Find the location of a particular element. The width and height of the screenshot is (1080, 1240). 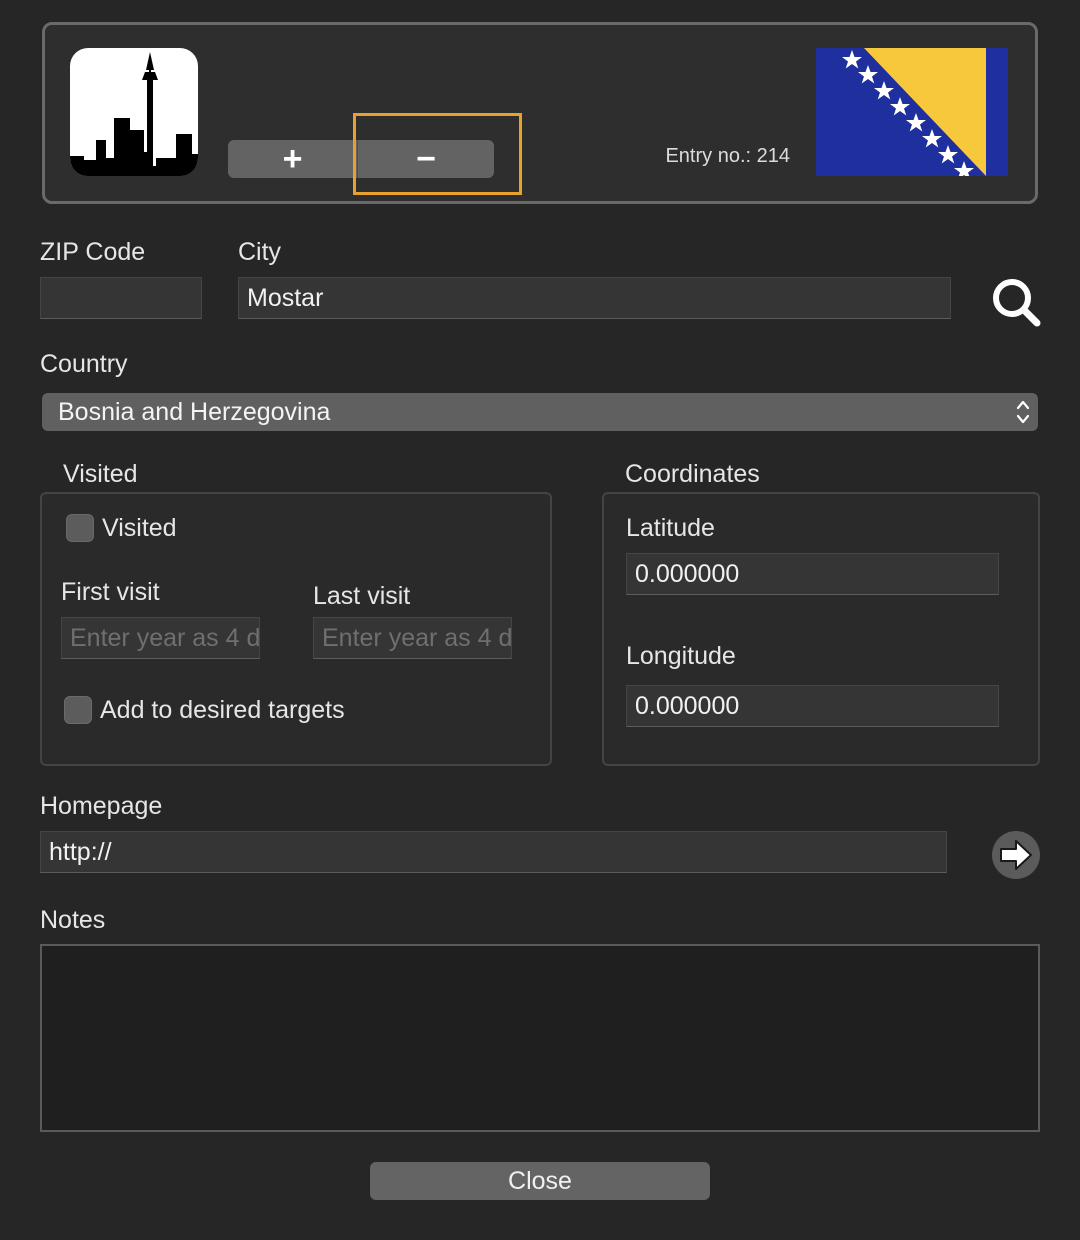

first-visit-label: First visit is located at coordinates (110, 592).